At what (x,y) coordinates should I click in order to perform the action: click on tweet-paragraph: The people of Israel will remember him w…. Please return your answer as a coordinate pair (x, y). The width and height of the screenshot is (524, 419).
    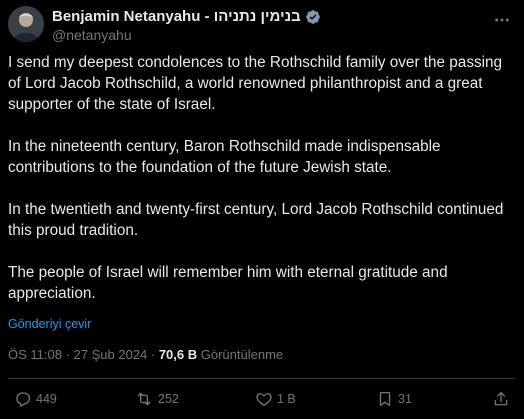
    Looking at the image, I should click on (228, 283).